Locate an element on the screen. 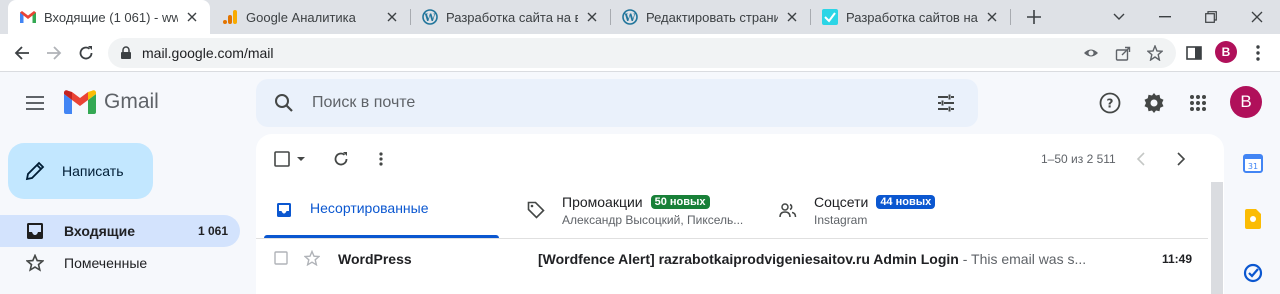 The image size is (1280, 294). sidebar-item-inbox: Входящие 1 061 is located at coordinates (120, 231).